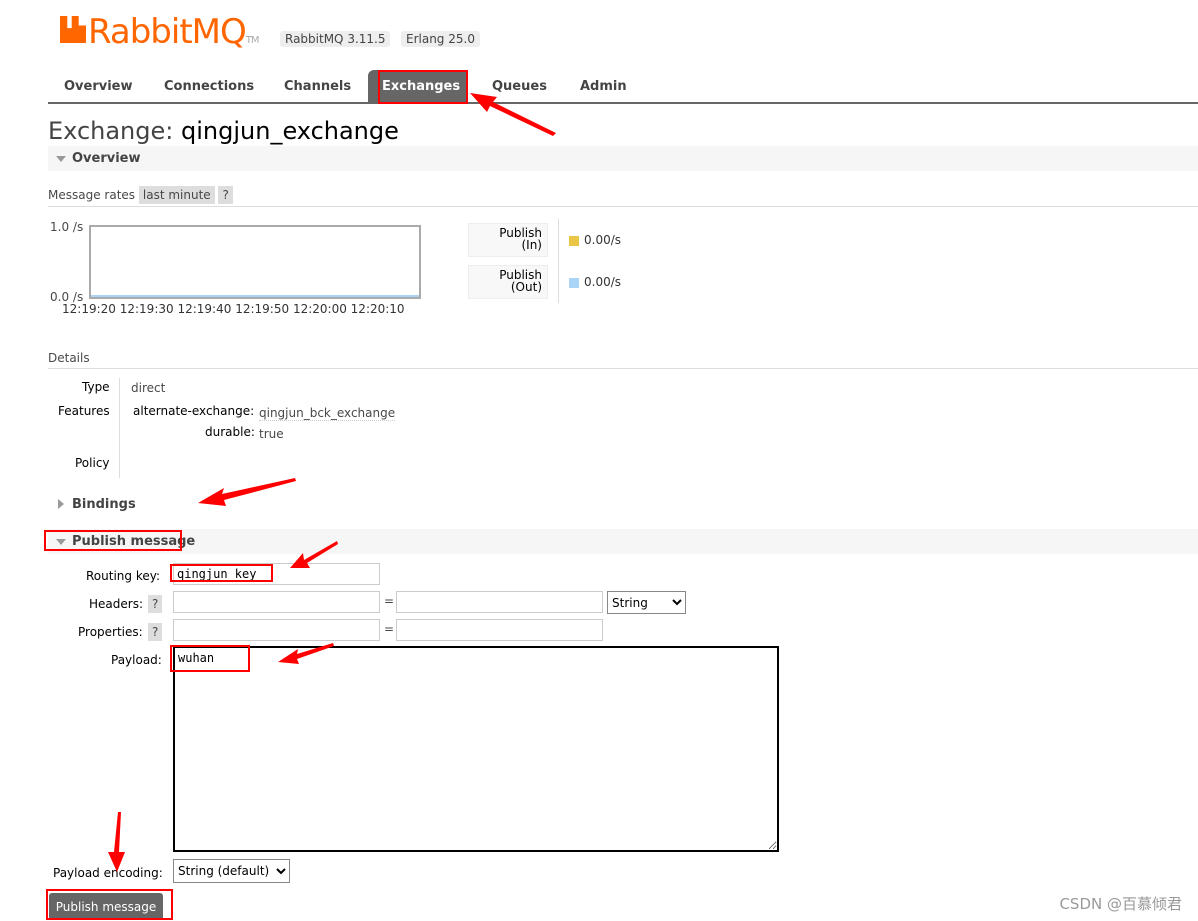  Describe the element at coordinates (1120, 904) in the screenshot. I see `watermark: CSDN @百慕倾君` at that location.